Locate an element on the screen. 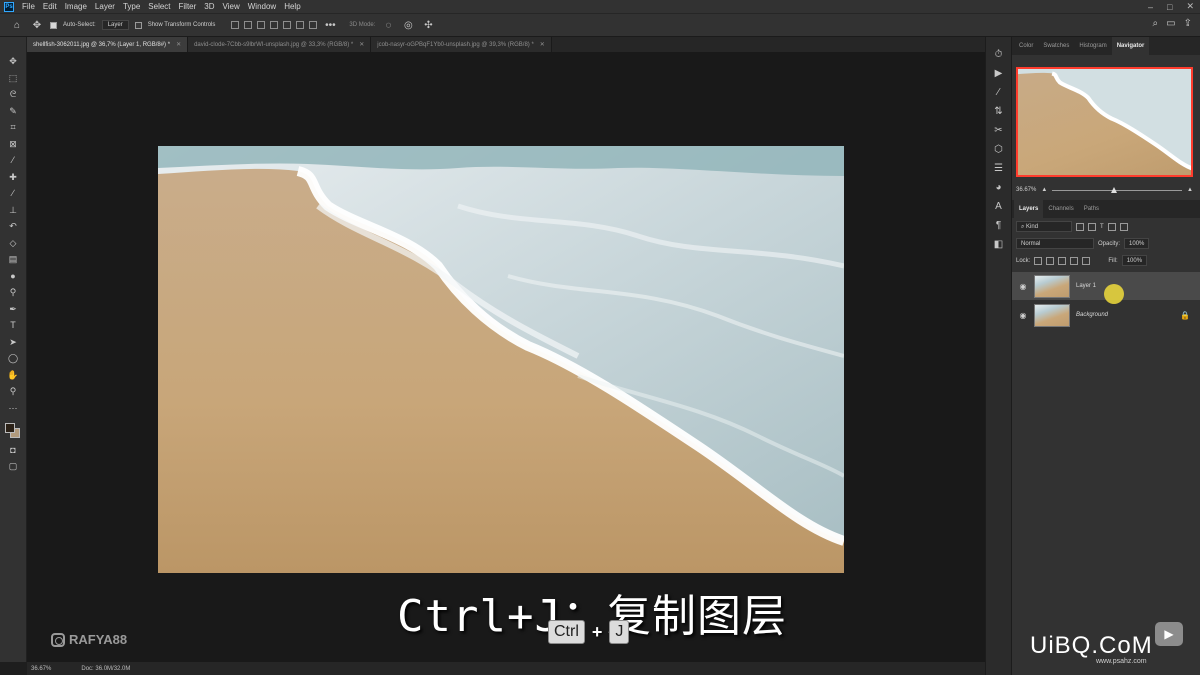  paragraph-icon: ¶ is located at coordinates (999, 226).